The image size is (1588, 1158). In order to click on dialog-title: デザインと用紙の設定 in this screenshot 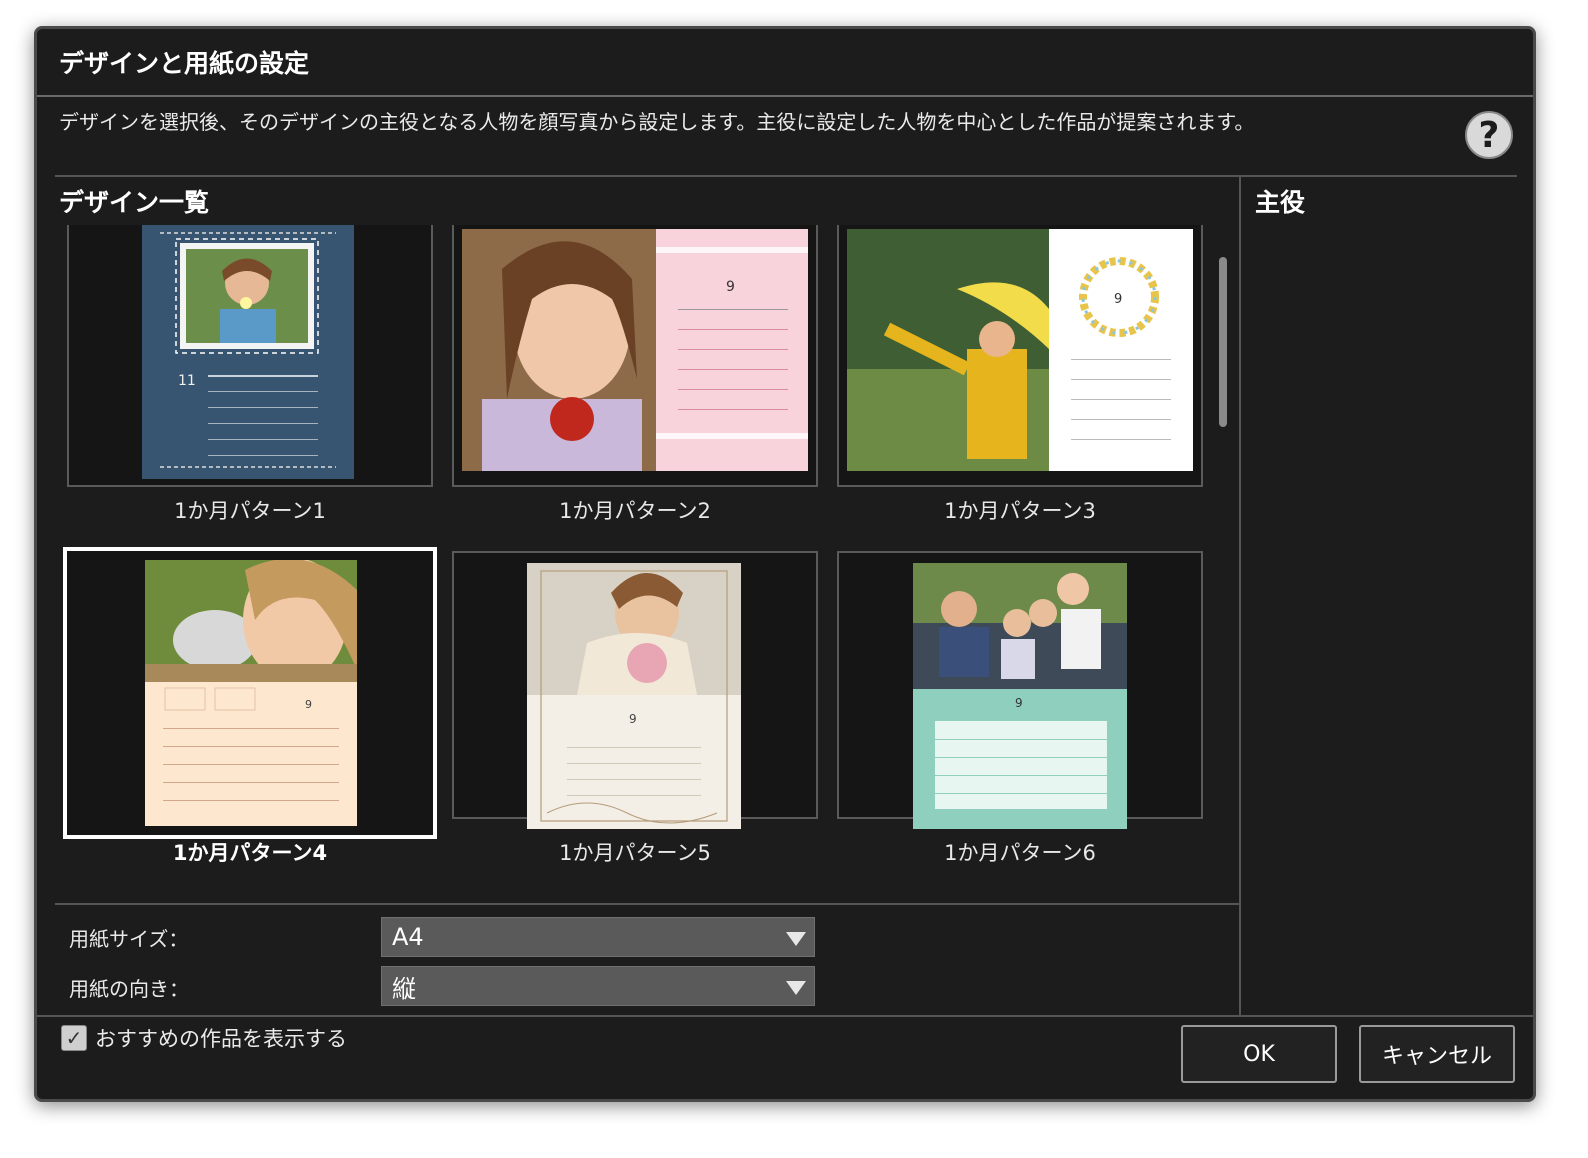, I will do `click(785, 63)`.